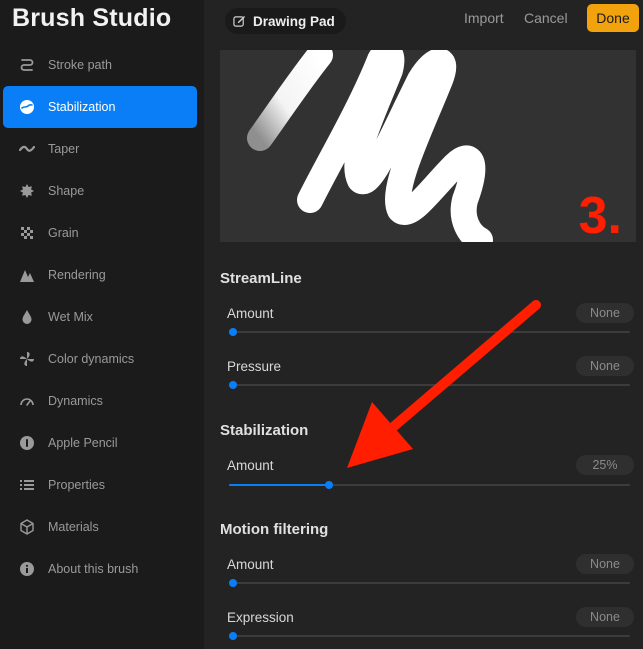  I want to click on cancel-button: Cancel, so click(546, 18).